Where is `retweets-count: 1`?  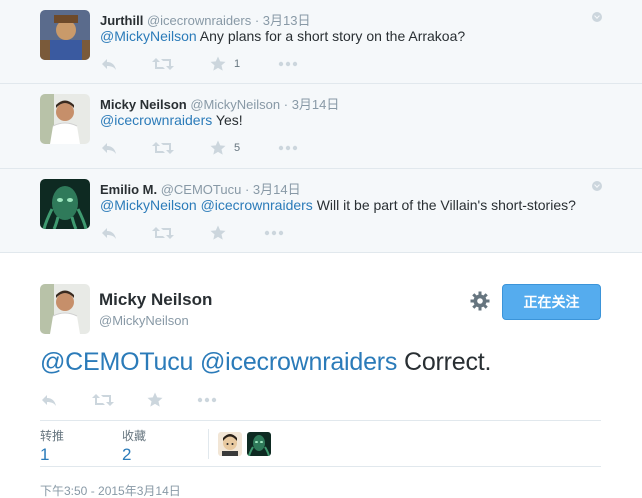
retweets-count: 1 is located at coordinates (52, 455).